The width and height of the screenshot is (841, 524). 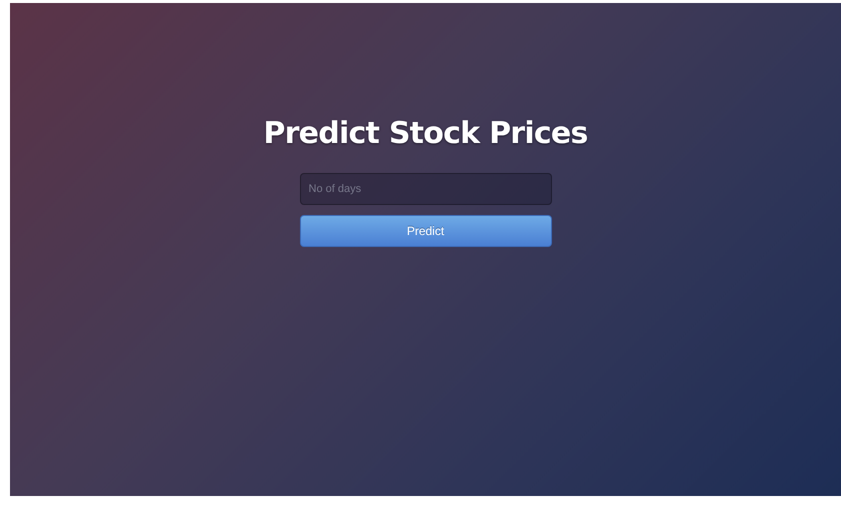 What do you see at coordinates (426, 189) in the screenshot?
I see `days-field: No of days` at bounding box center [426, 189].